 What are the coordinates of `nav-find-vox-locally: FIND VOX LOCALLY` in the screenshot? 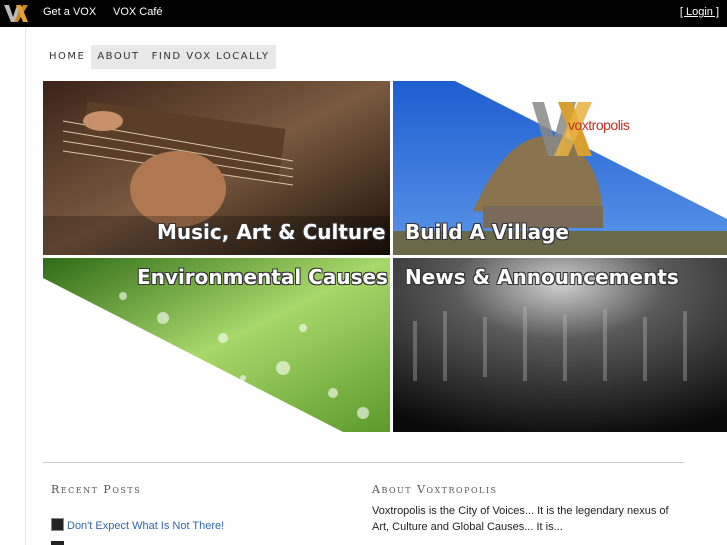 It's located at (211, 57).